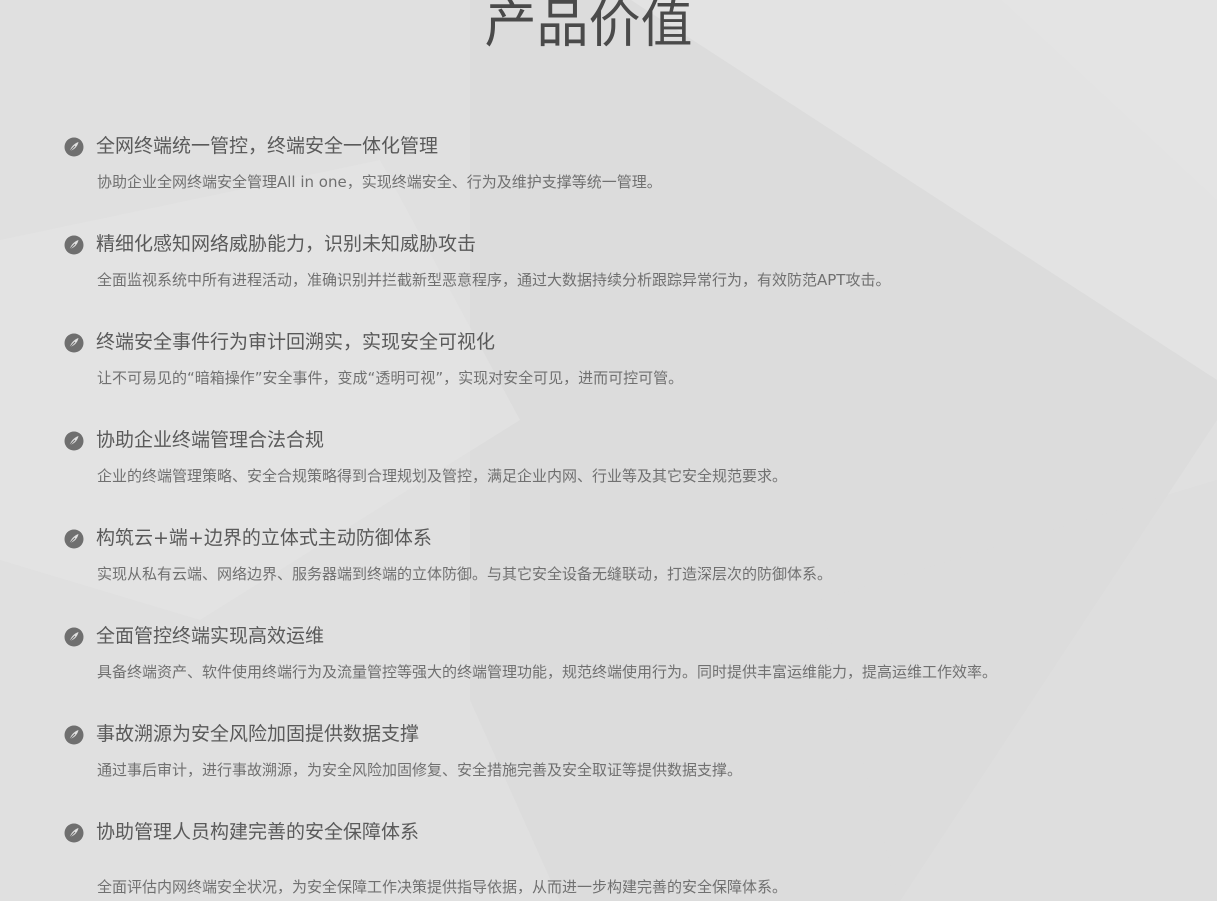 This screenshot has height=901, width=1217. What do you see at coordinates (296, 342) in the screenshot?
I see `item-heading: 终端安全事件行为审计回溯实，实现安全可视化` at bounding box center [296, 342].